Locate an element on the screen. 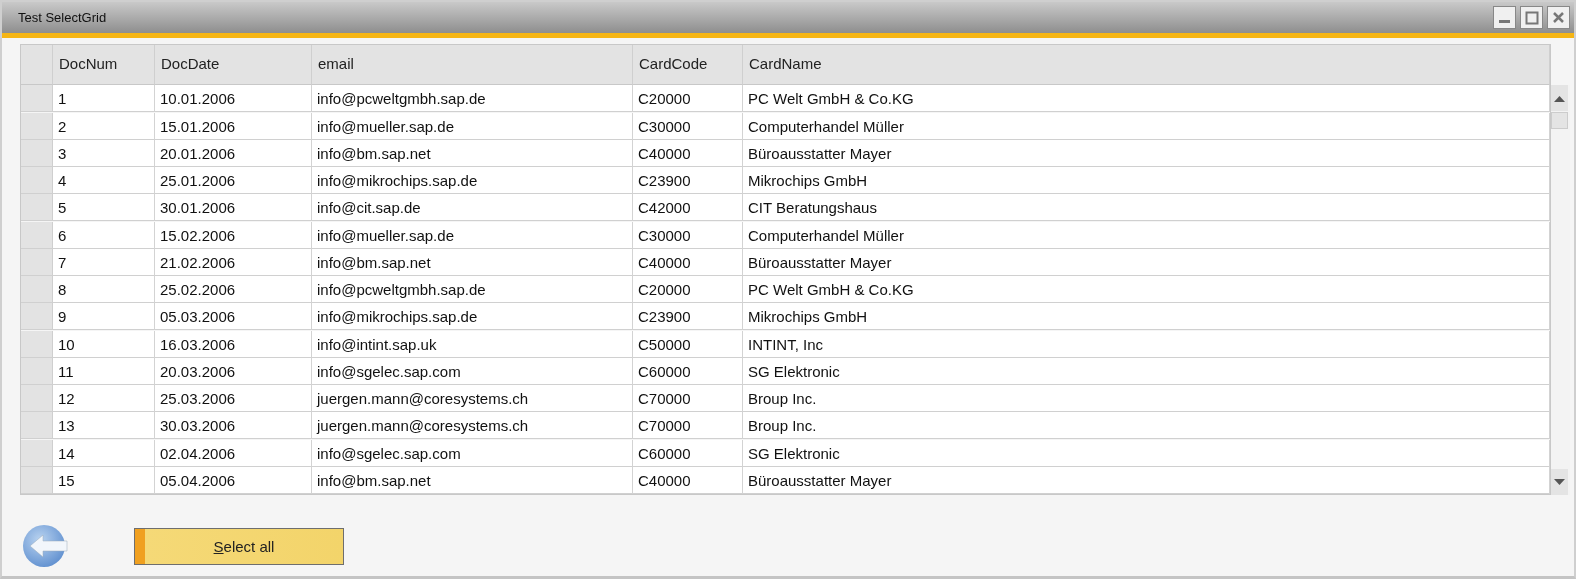 The width and height of the screenshot is (1576, 579). table-cell: INTINT, Inc is located at coordinates (1146, 344).